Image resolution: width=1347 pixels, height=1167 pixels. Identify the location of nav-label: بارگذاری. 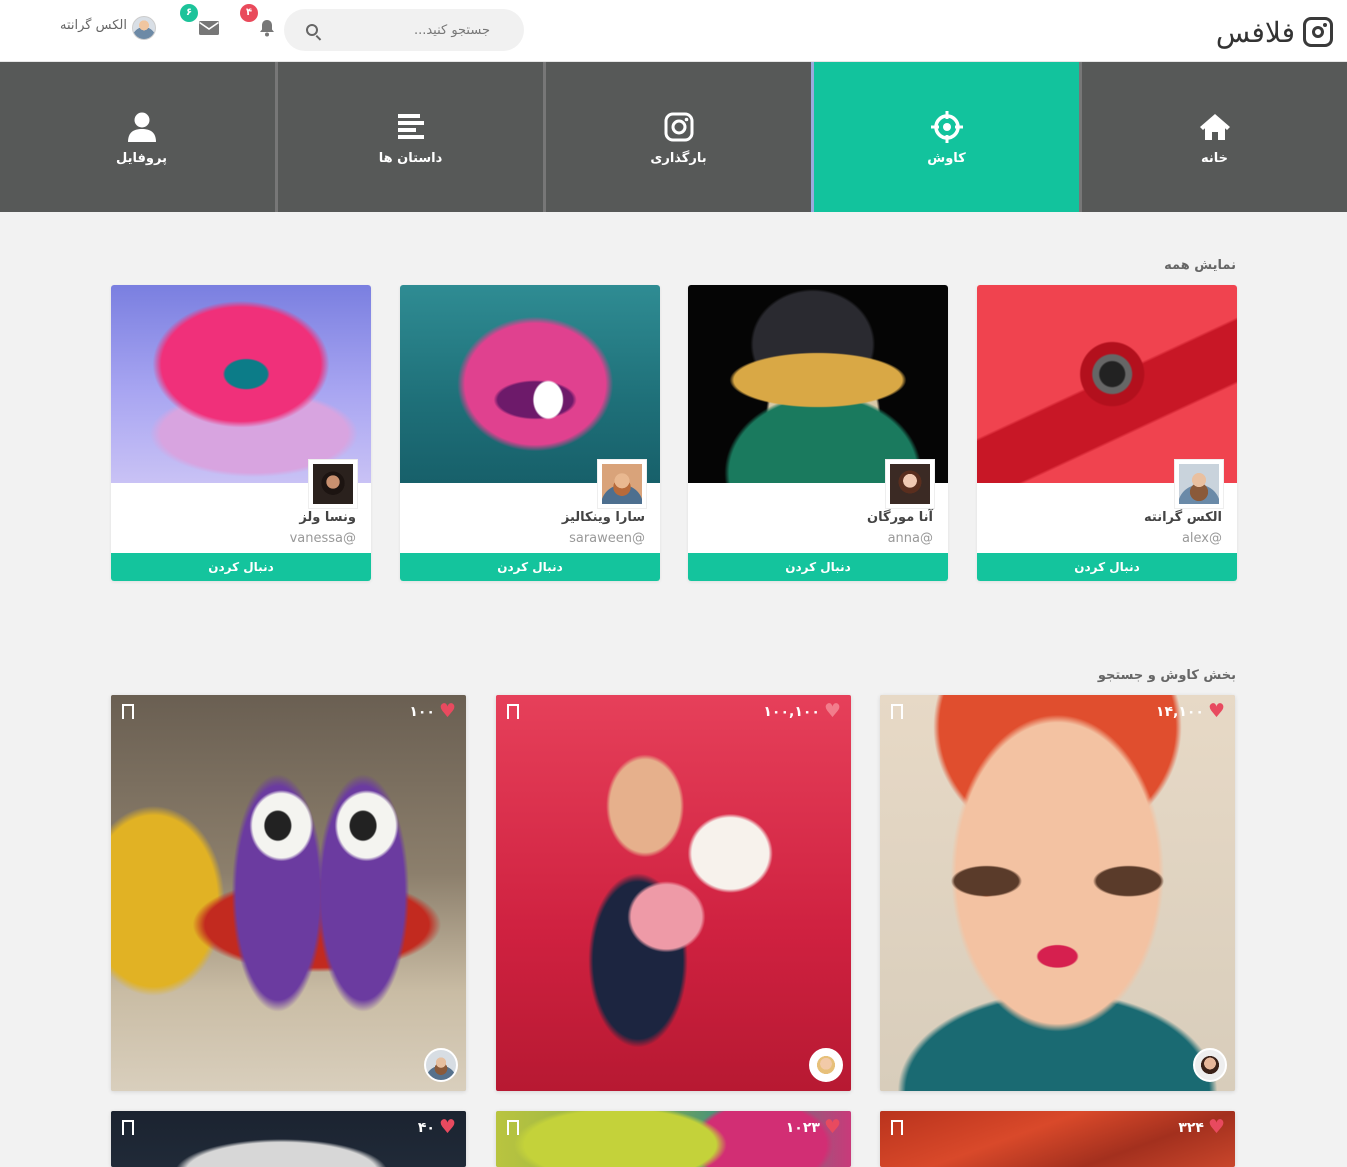
(678, 158).